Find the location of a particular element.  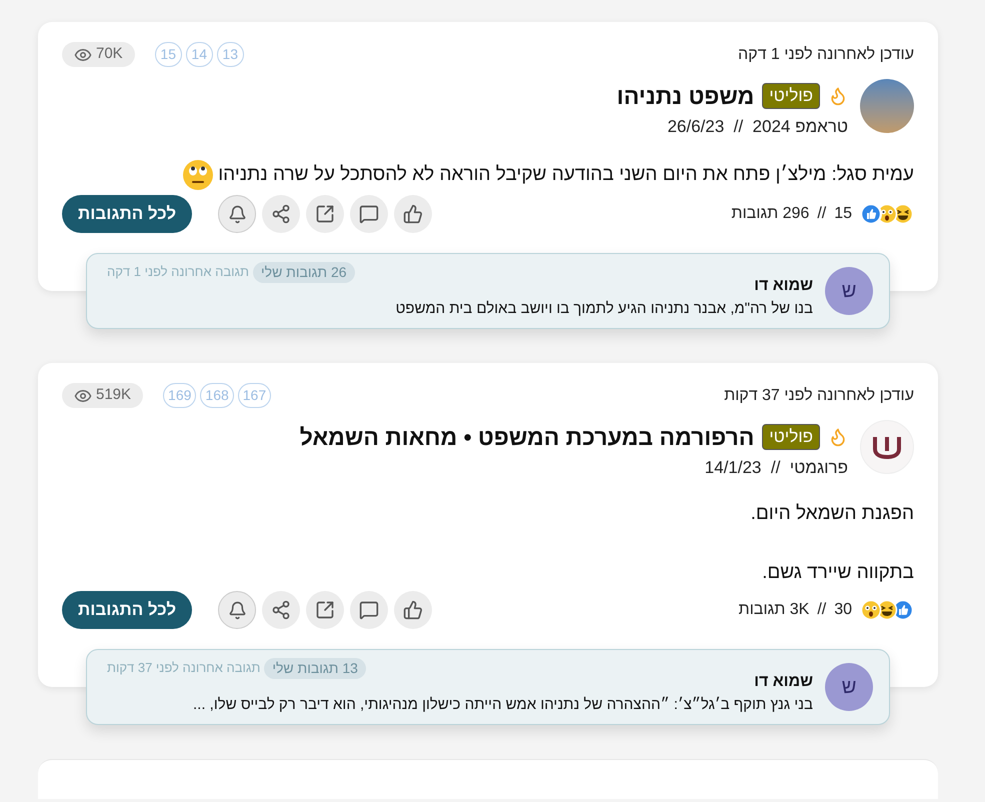

page-link: 169 is located at coordinates (179, 395).